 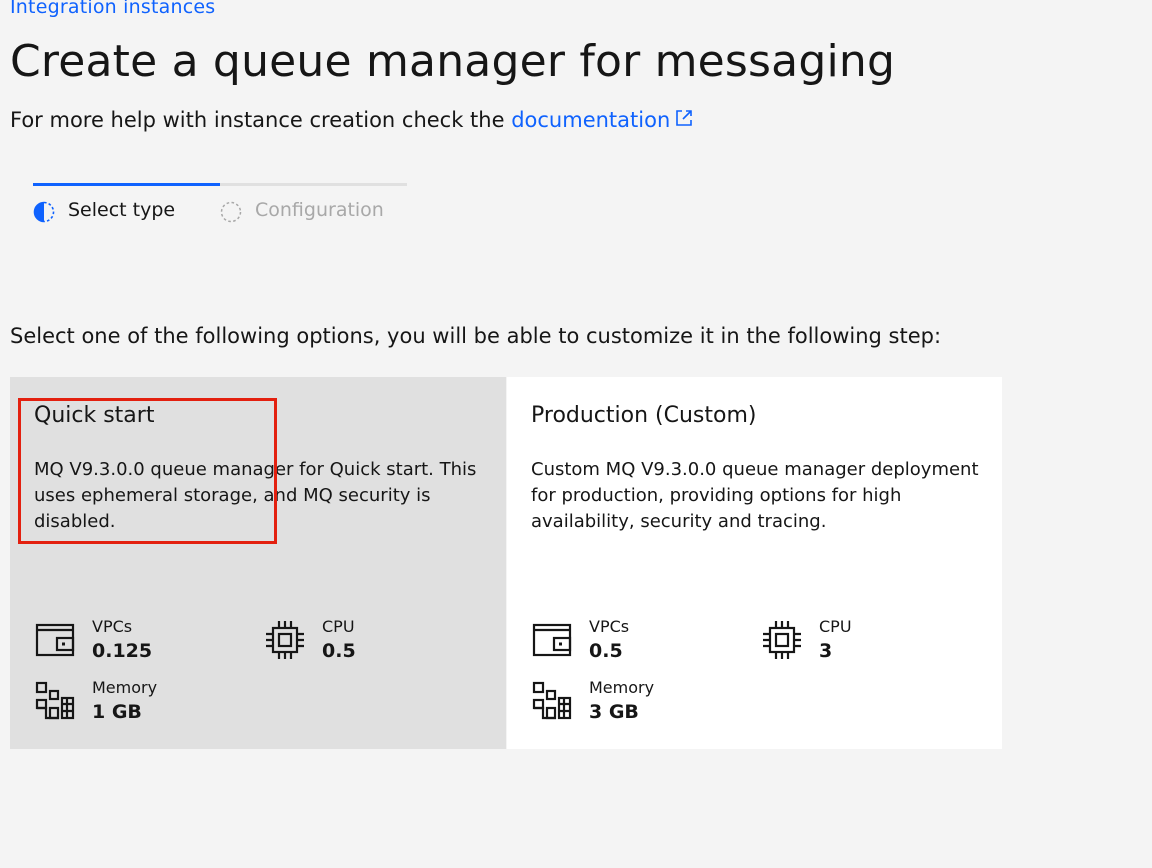 I want to click on documentation-link-label: documentation, so click(x=591, y=120).